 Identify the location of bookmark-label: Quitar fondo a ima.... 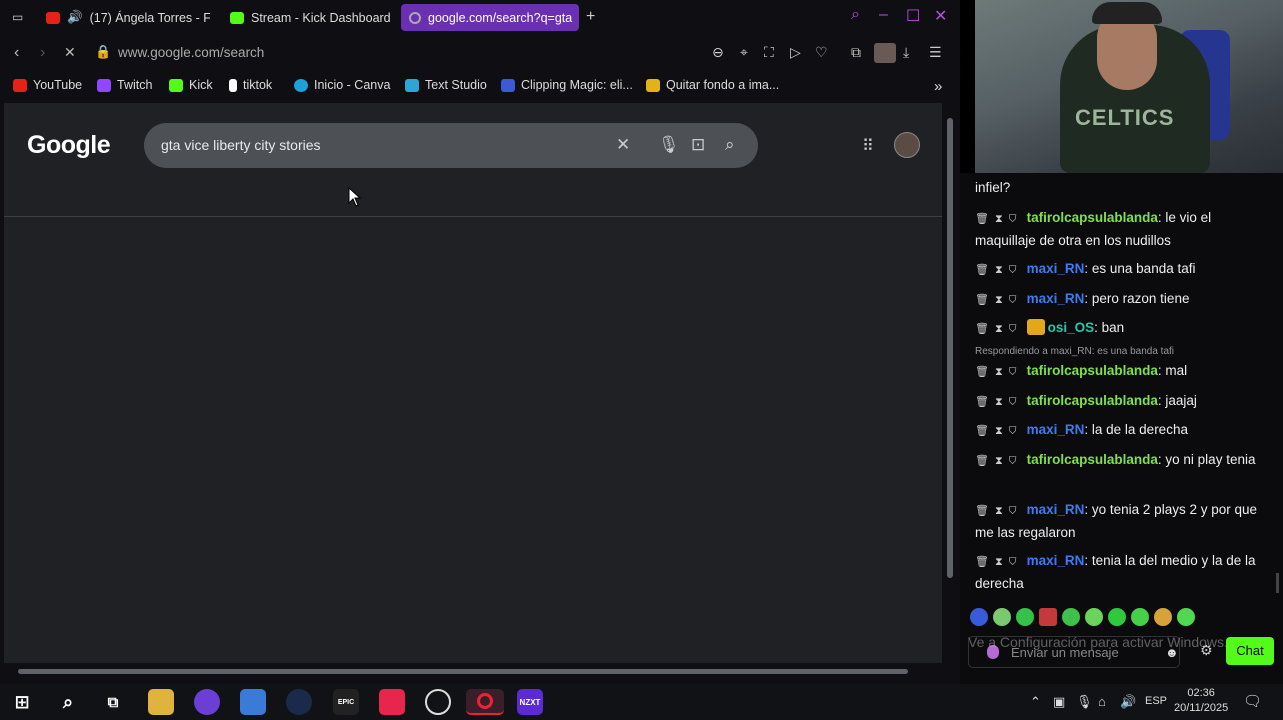
(723, 85).